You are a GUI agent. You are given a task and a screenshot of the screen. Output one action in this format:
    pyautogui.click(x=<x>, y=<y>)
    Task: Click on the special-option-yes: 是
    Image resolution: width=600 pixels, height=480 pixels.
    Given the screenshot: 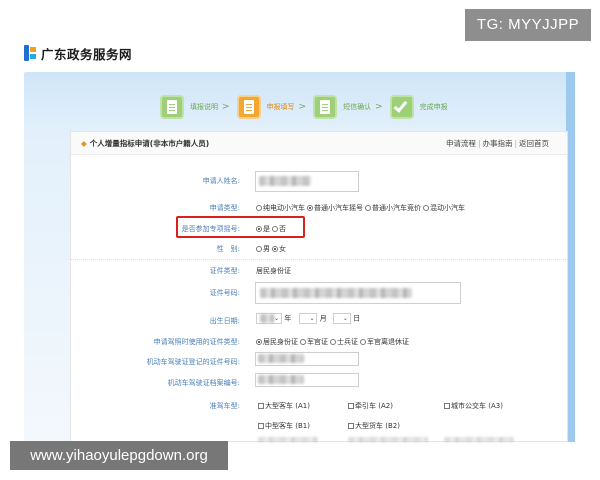 What is the action you would take?
    pyautogui.click(x=263, y=229)
    